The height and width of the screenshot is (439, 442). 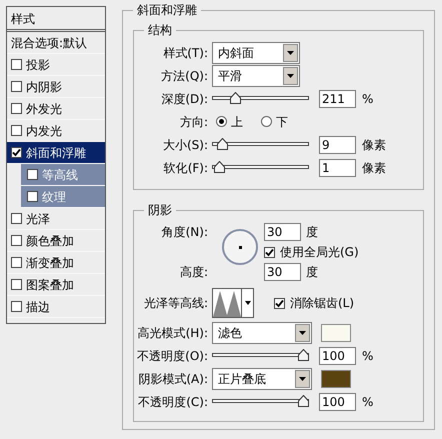 What do you see at coordinates (185, 145) in the screenshot?
I see `field-label: 大小(S):` at bounding box center [185, 145].